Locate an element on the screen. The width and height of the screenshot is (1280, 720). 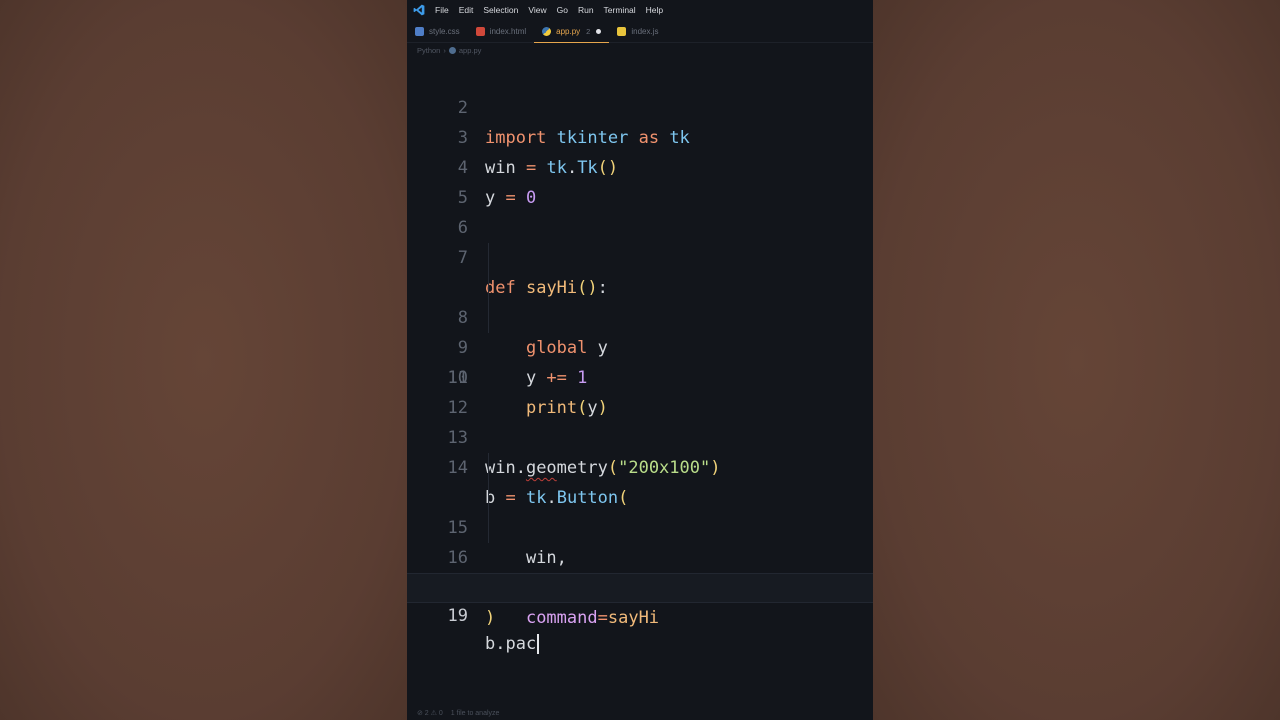
code-line: 9 y += 1 is located at coordinates (640, 330).